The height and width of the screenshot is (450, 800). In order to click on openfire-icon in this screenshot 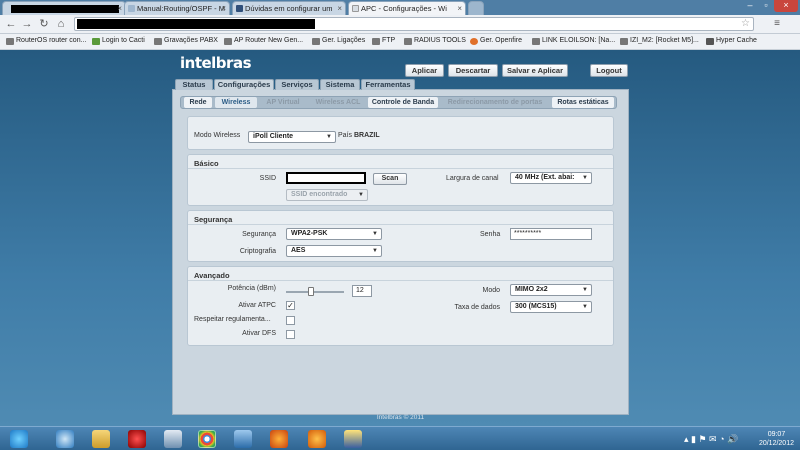, I will do `click(474, 41)`.